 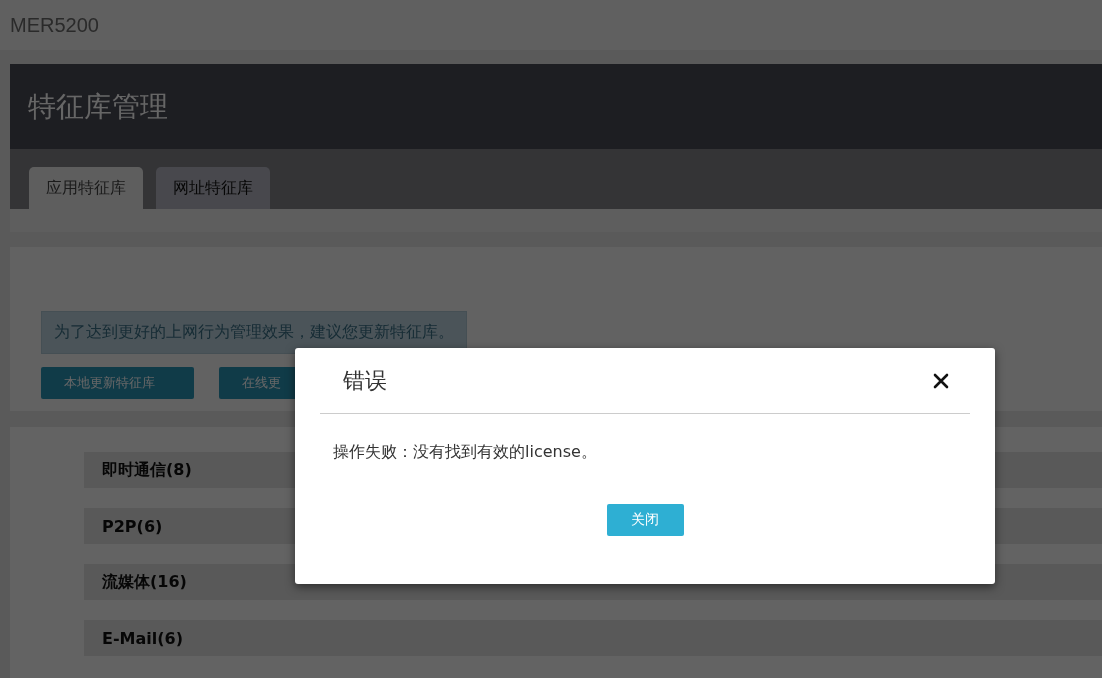 I want to click on dialog-title: 错误, so click(x=365, y=380).